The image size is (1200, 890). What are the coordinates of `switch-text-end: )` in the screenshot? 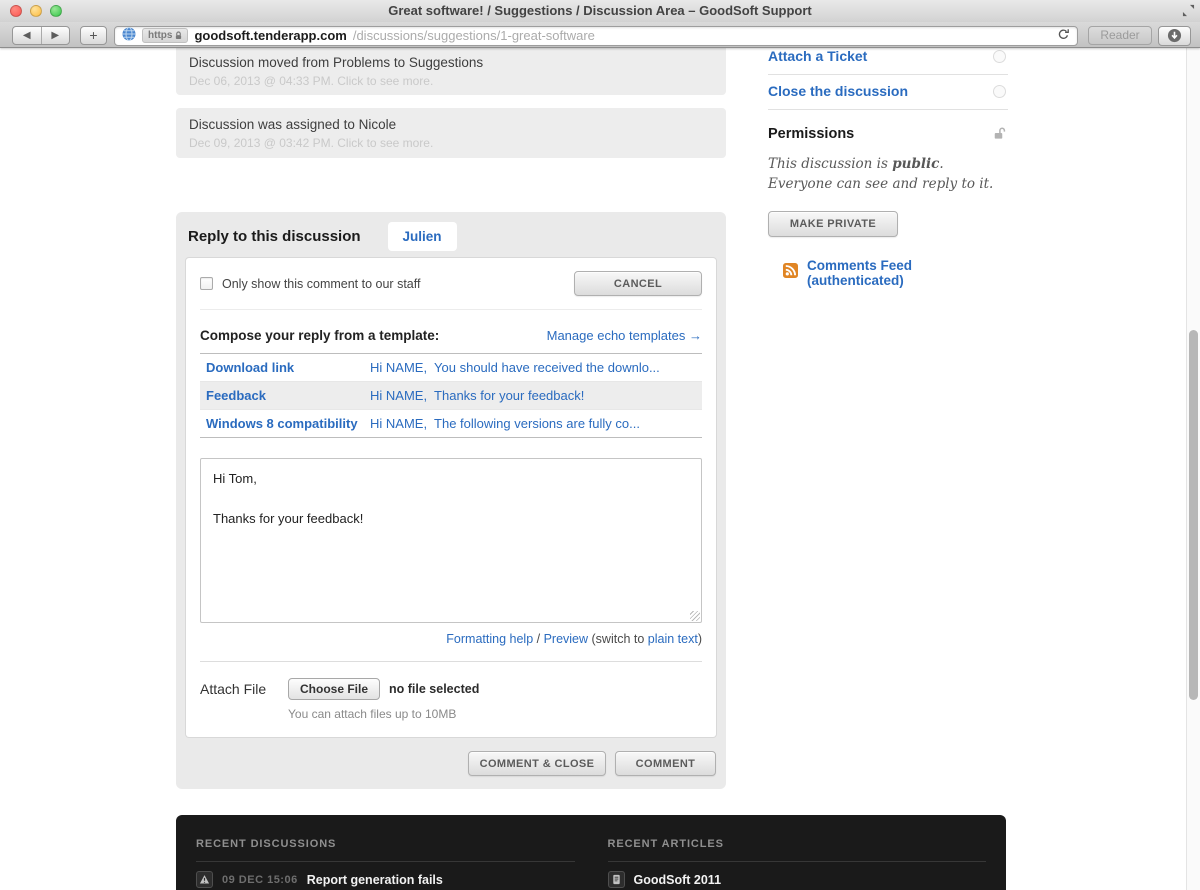 It's located at (699, 639).